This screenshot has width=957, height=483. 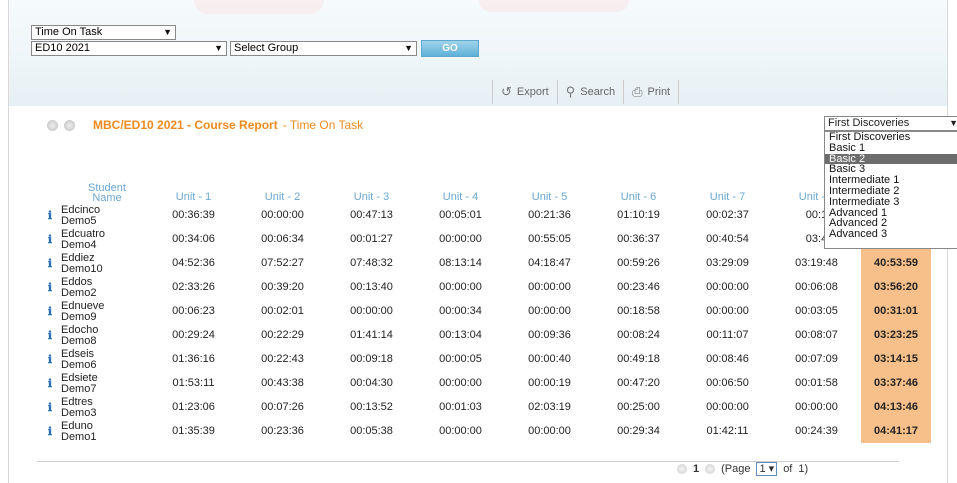 I want to click on level-option: Intermediate 3, so click(x=891, y=202).